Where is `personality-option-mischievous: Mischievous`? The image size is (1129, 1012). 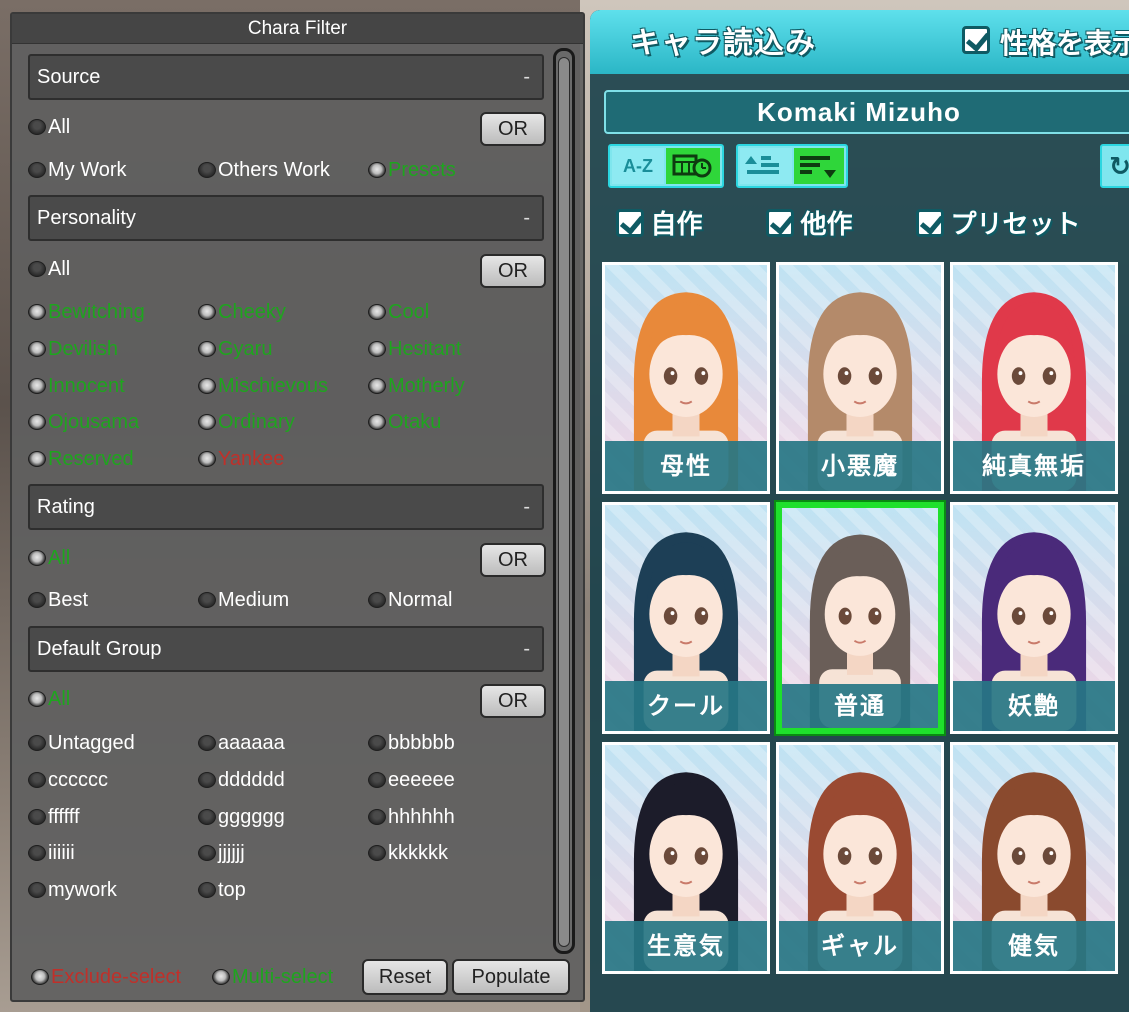
personality-option-mischievous: Mischievous is located at coordinates (263, 386).